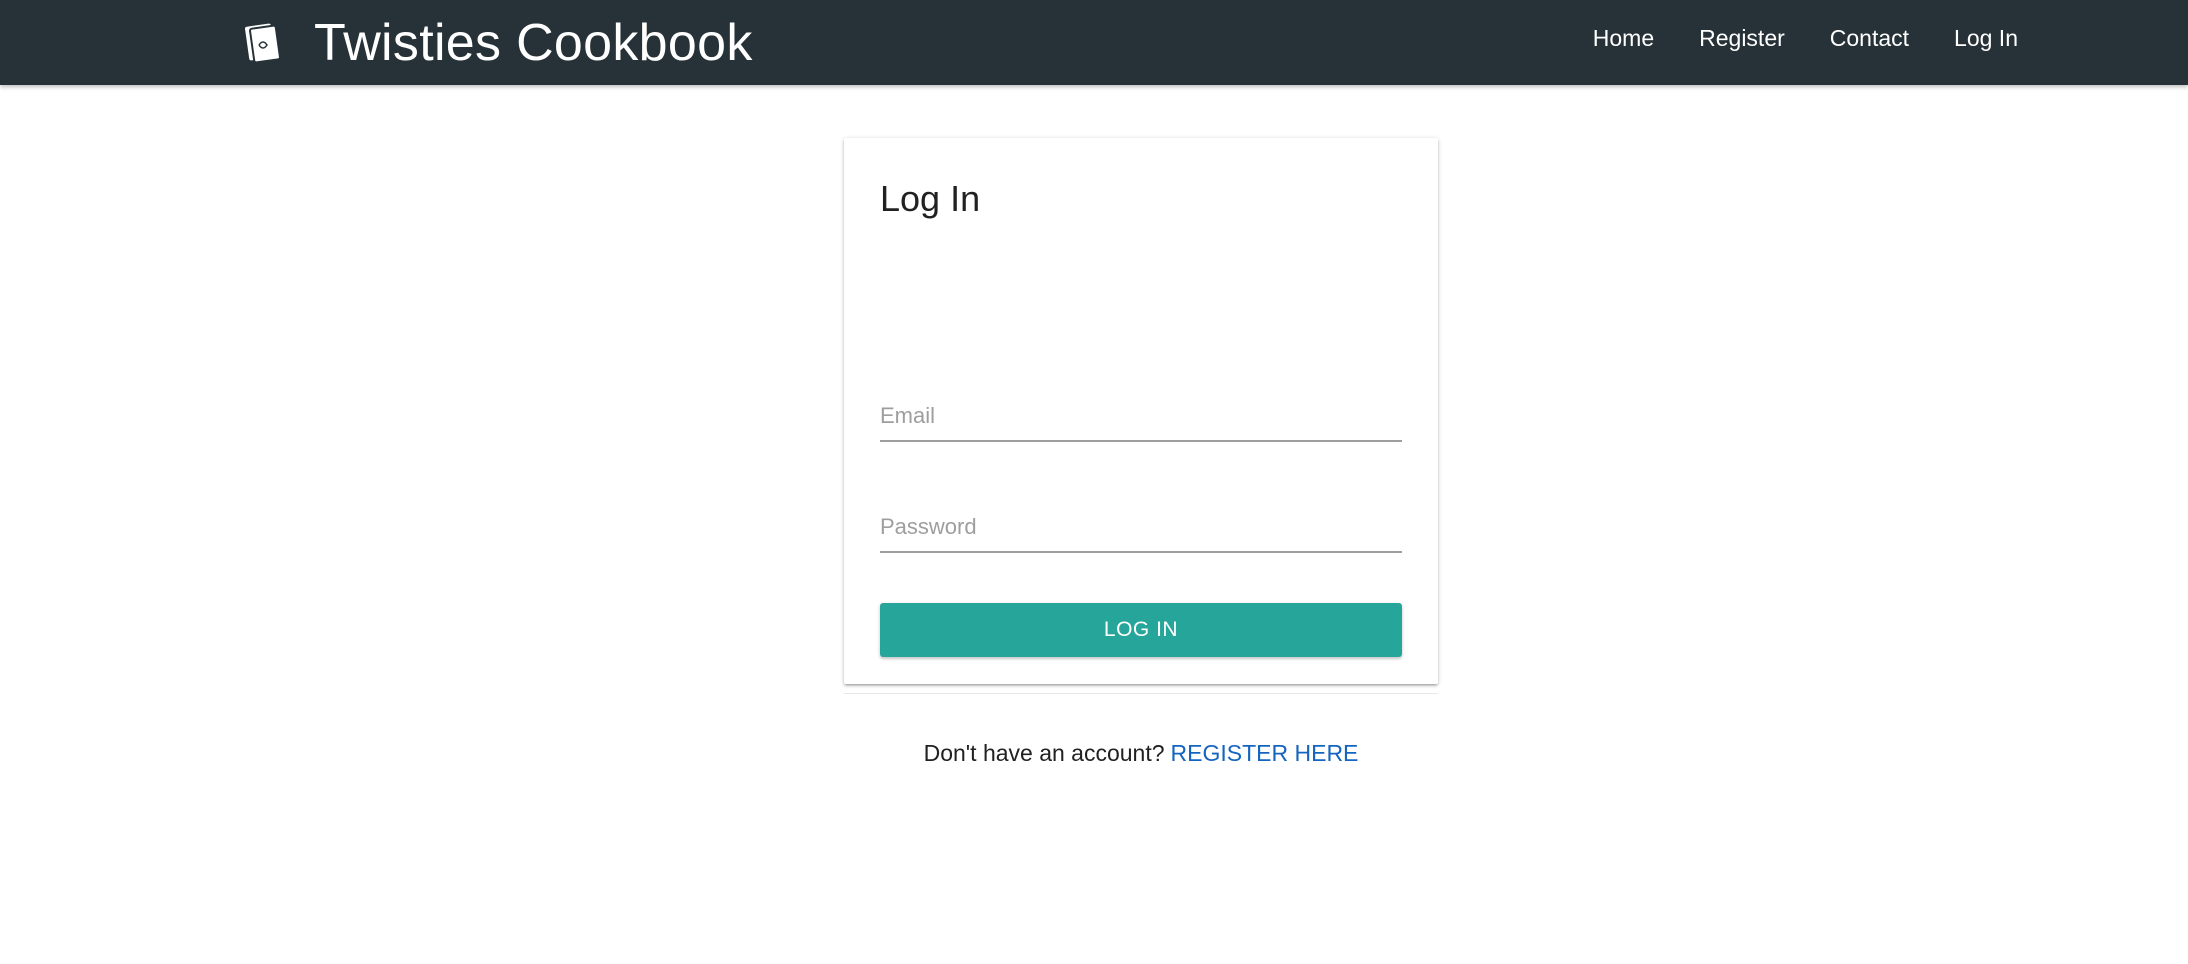 This screenshot has height=964, width=2188. What do you see at coordinates (1141, 417) in the screenshot?
I see `email-field` at bounding box center [1141, 417].